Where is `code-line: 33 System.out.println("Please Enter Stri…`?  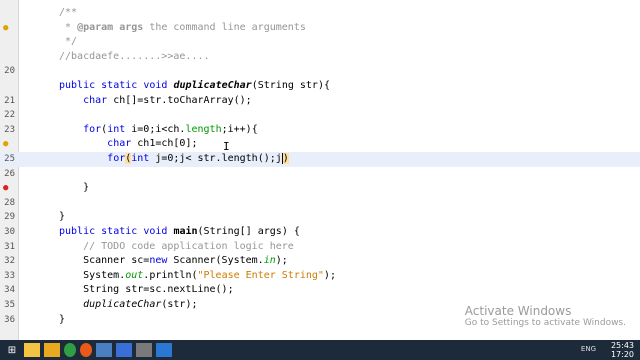
code-line: 33 System.out.println("Please Enter Stri… is located at coordinates (320, 276).